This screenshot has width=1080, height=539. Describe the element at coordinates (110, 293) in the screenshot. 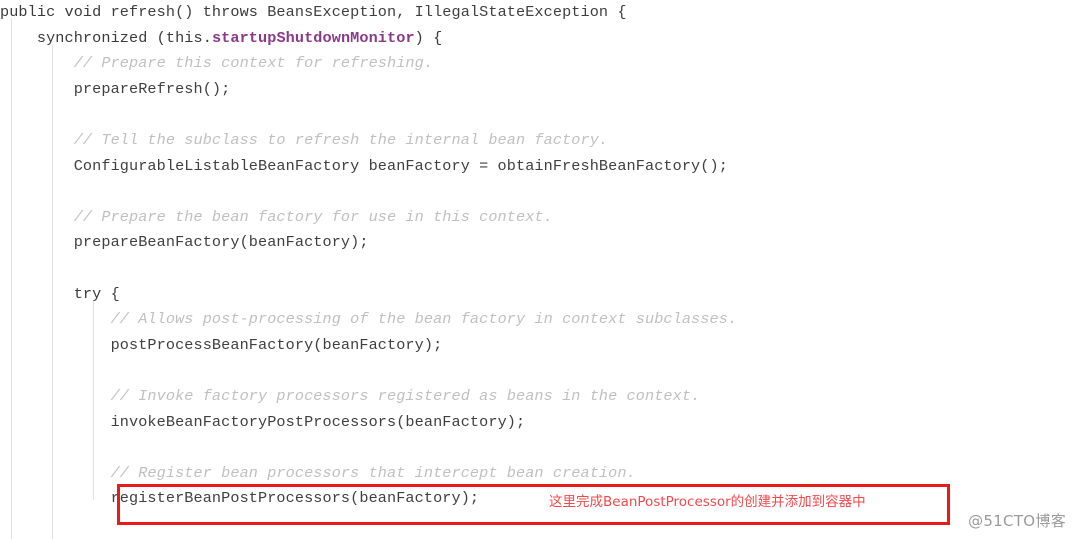

I see `code-token-plain: {` at that location.